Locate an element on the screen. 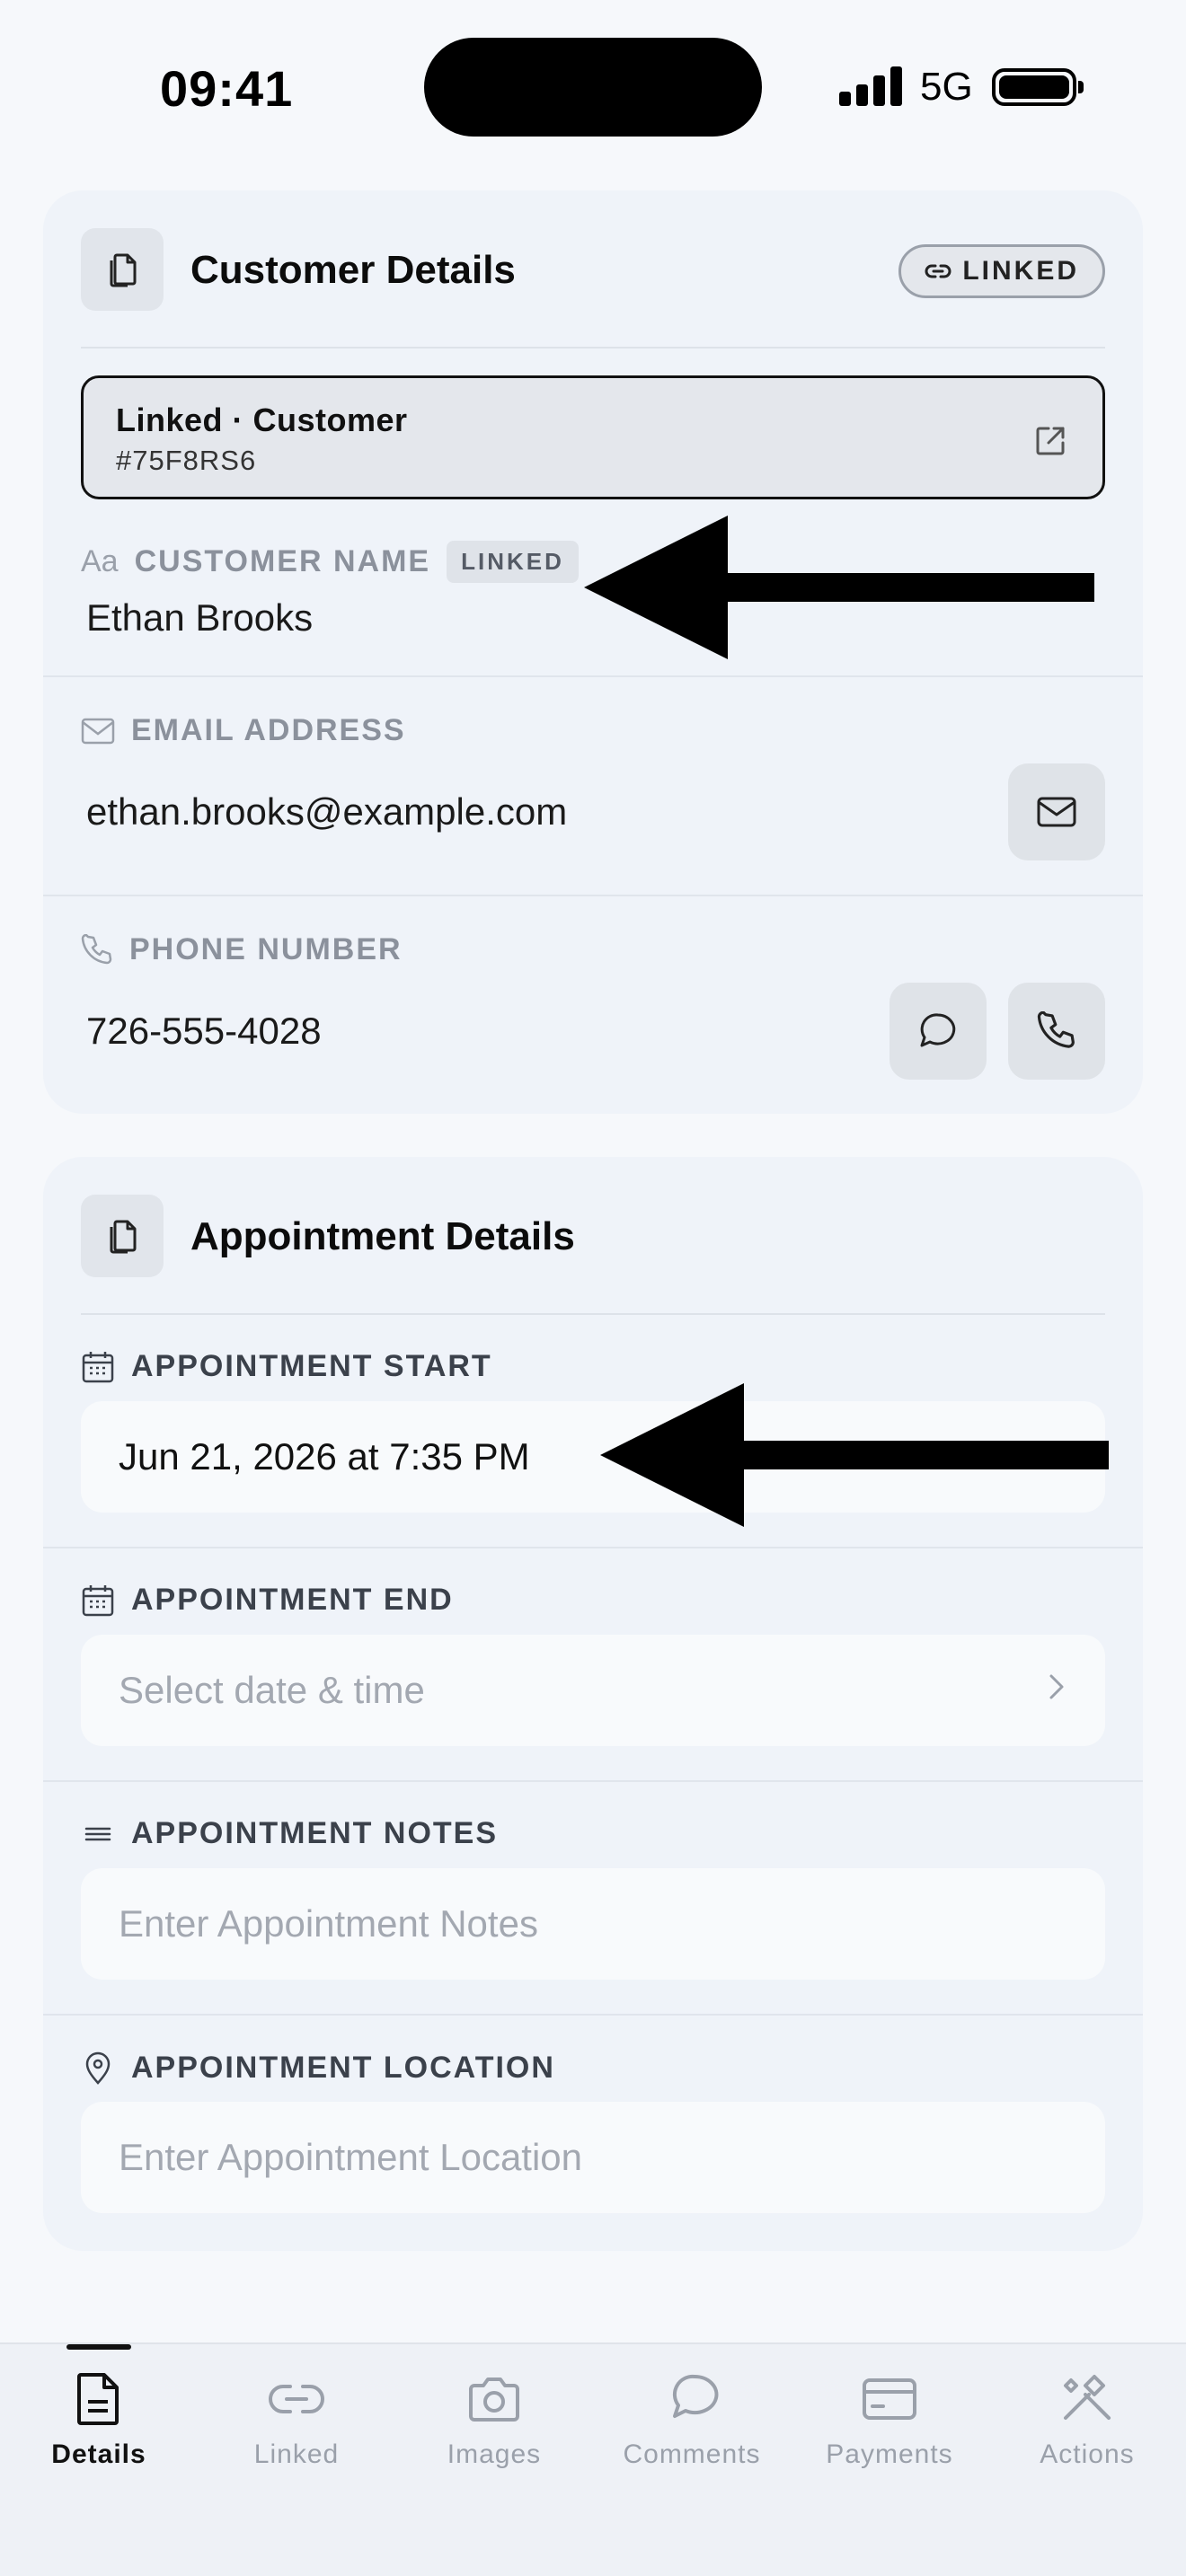 This screenshot has width=1186, height=2576. battery-icon is located at coordinates (1038, 87).